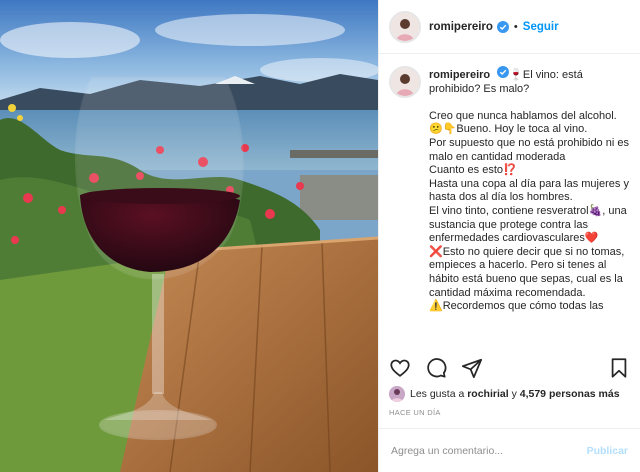  What do you see at coordinates (541, 27) in the screenshot?
I see `follow-button: Seguir` at bounding box center [541, 27].